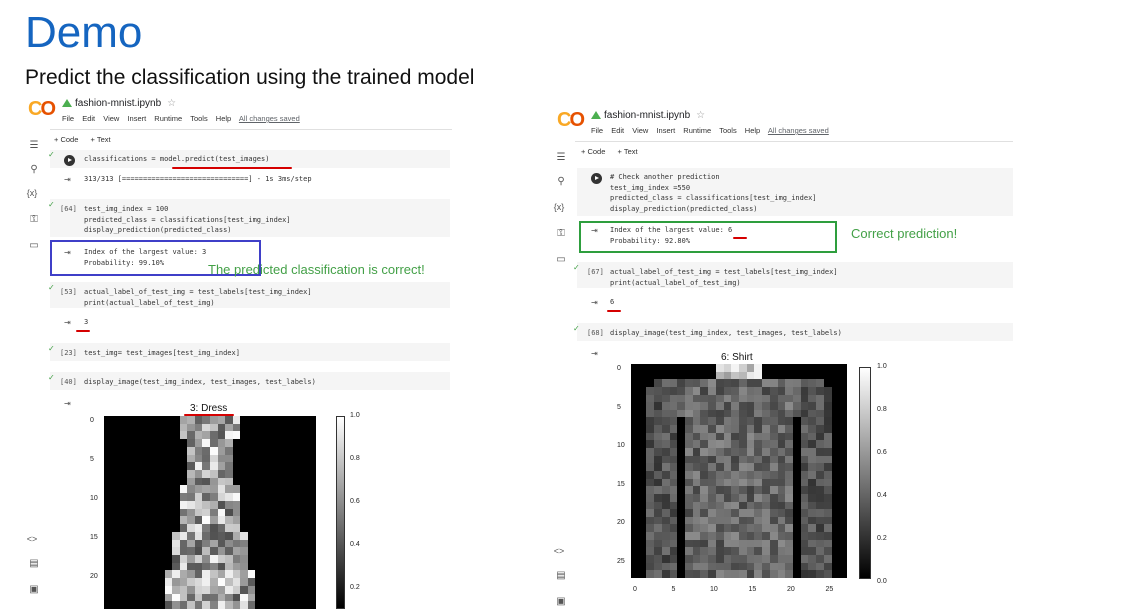 This screenshot has width=1147, height=609. Describe the element at coordinates (882, 581) in the screenshot. I see `tick-label: 0.0` at that location.